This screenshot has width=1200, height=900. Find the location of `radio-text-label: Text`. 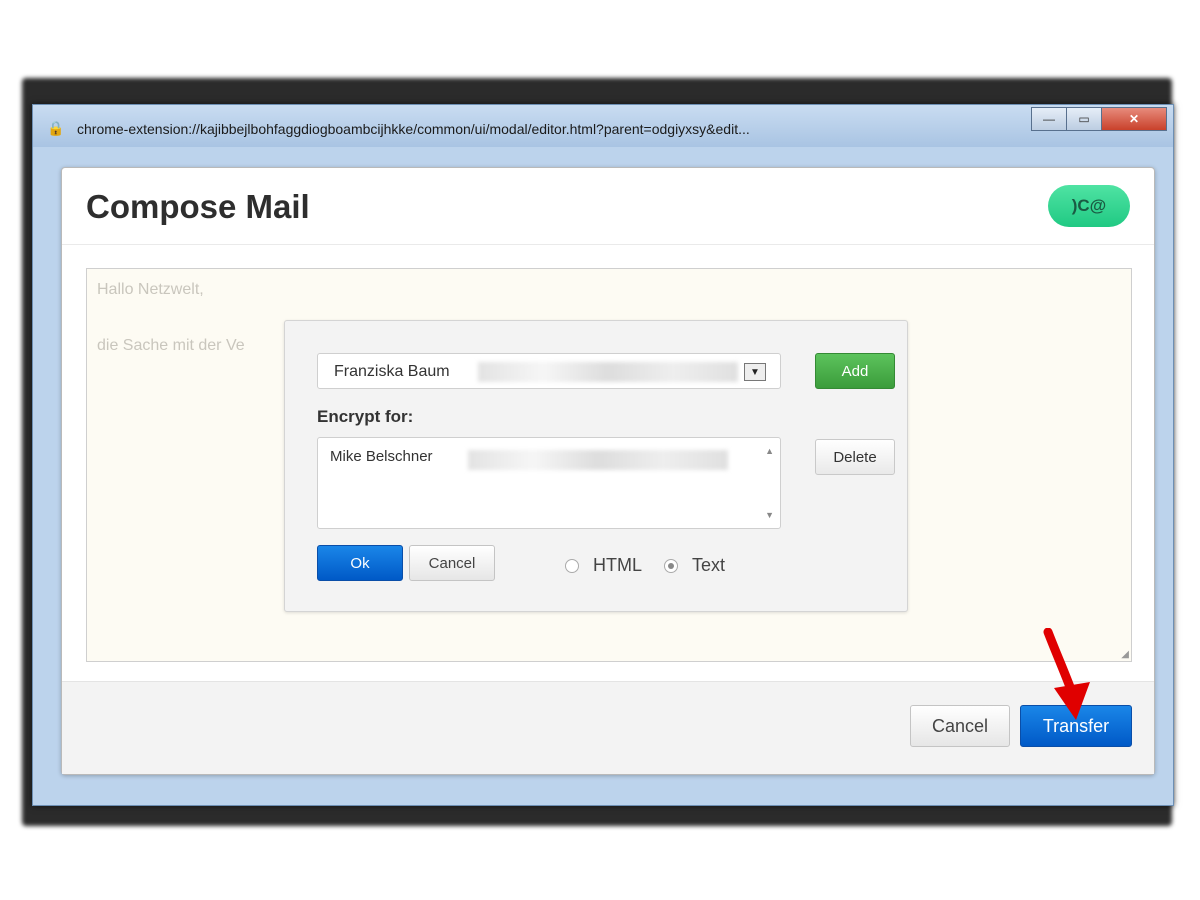

radio-text-label: Text is located at coordinates (708, 565).